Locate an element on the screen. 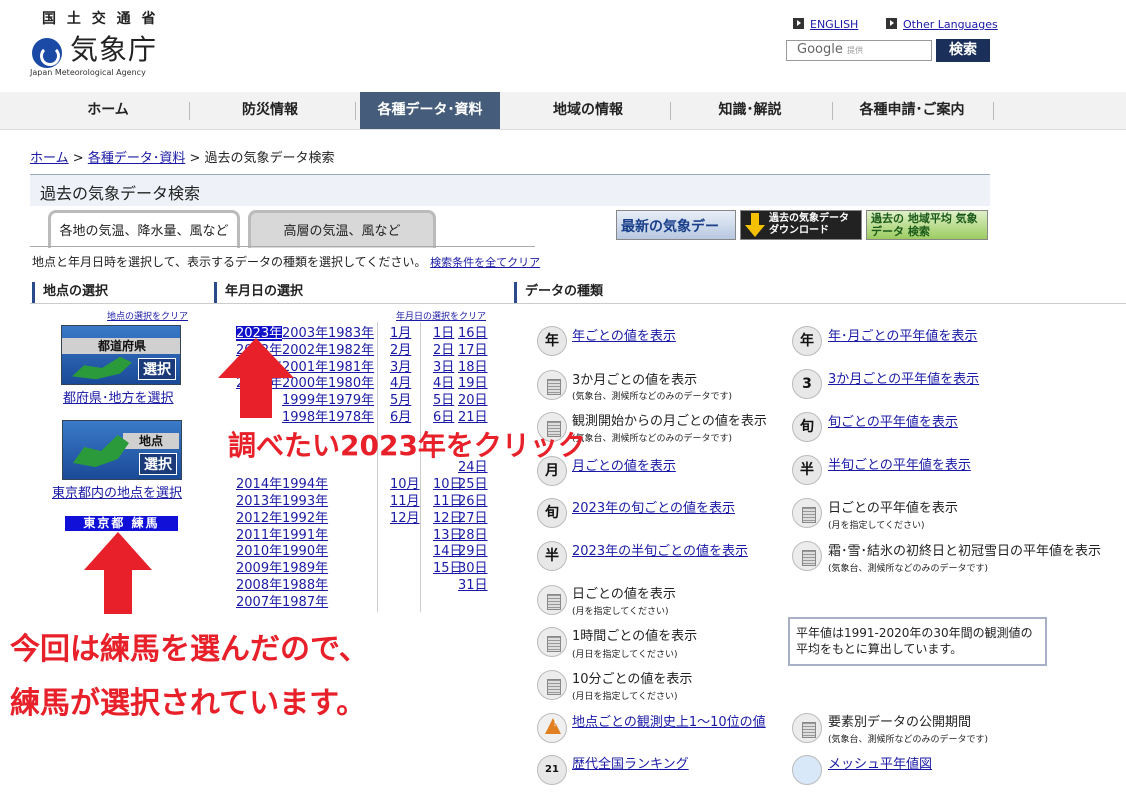 This screenshot has height=795, width=1126. monthly-values-link: 月ごとの値を表示 is located at coordinates (624, 464).